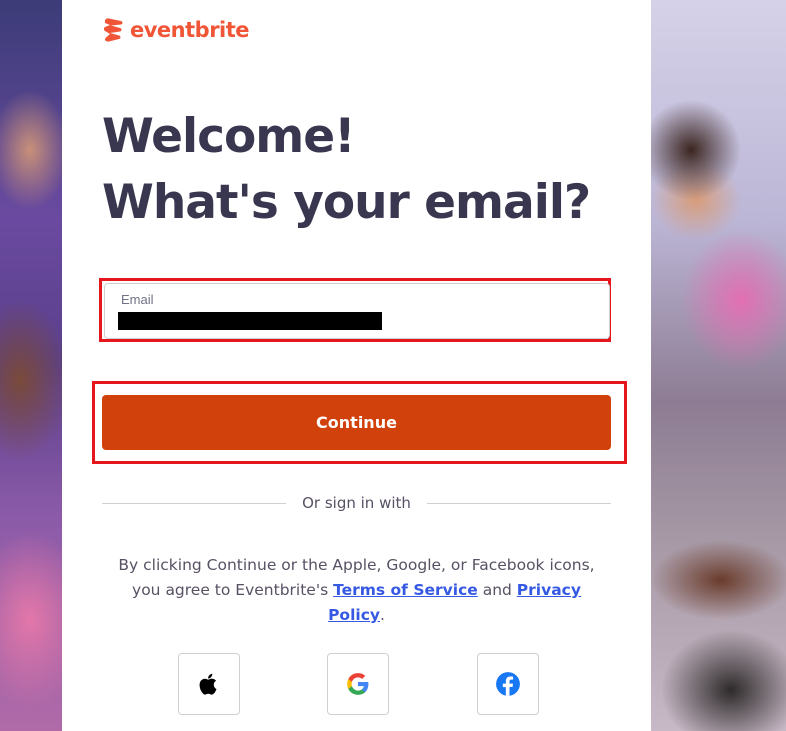  What do you see at coordinates (137, 299) in the screenshot?
I see `email-label: Email` at bounding box center [137, 299].